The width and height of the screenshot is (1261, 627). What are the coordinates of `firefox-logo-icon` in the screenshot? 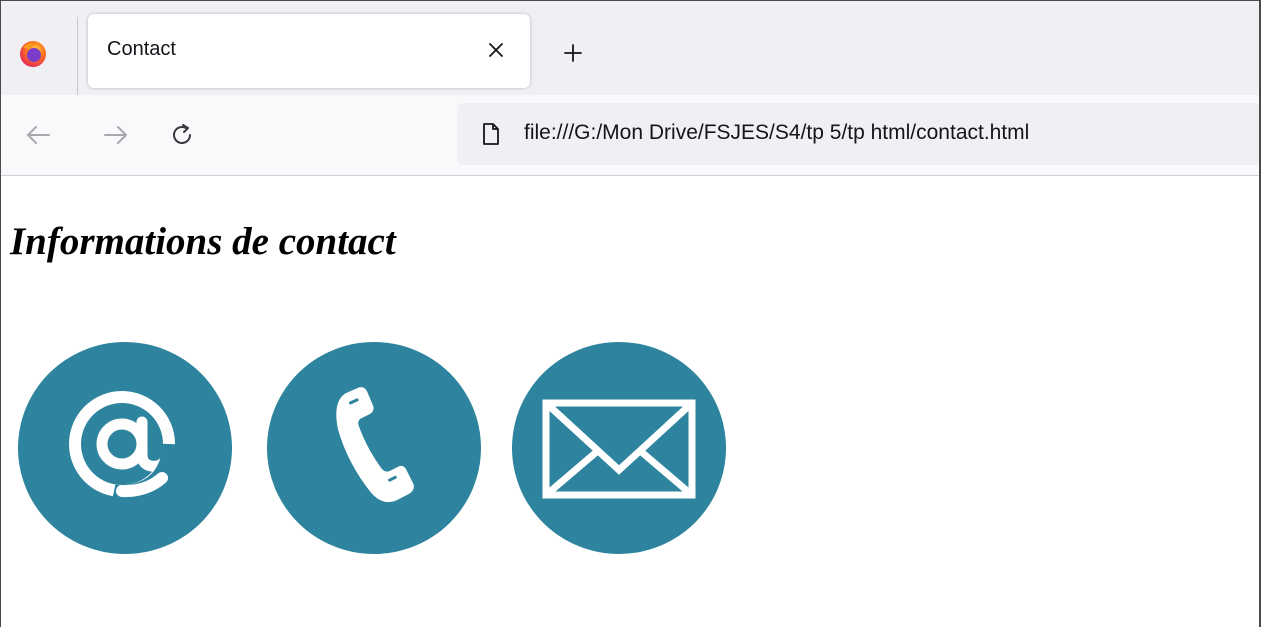 It's located at (33, 54).